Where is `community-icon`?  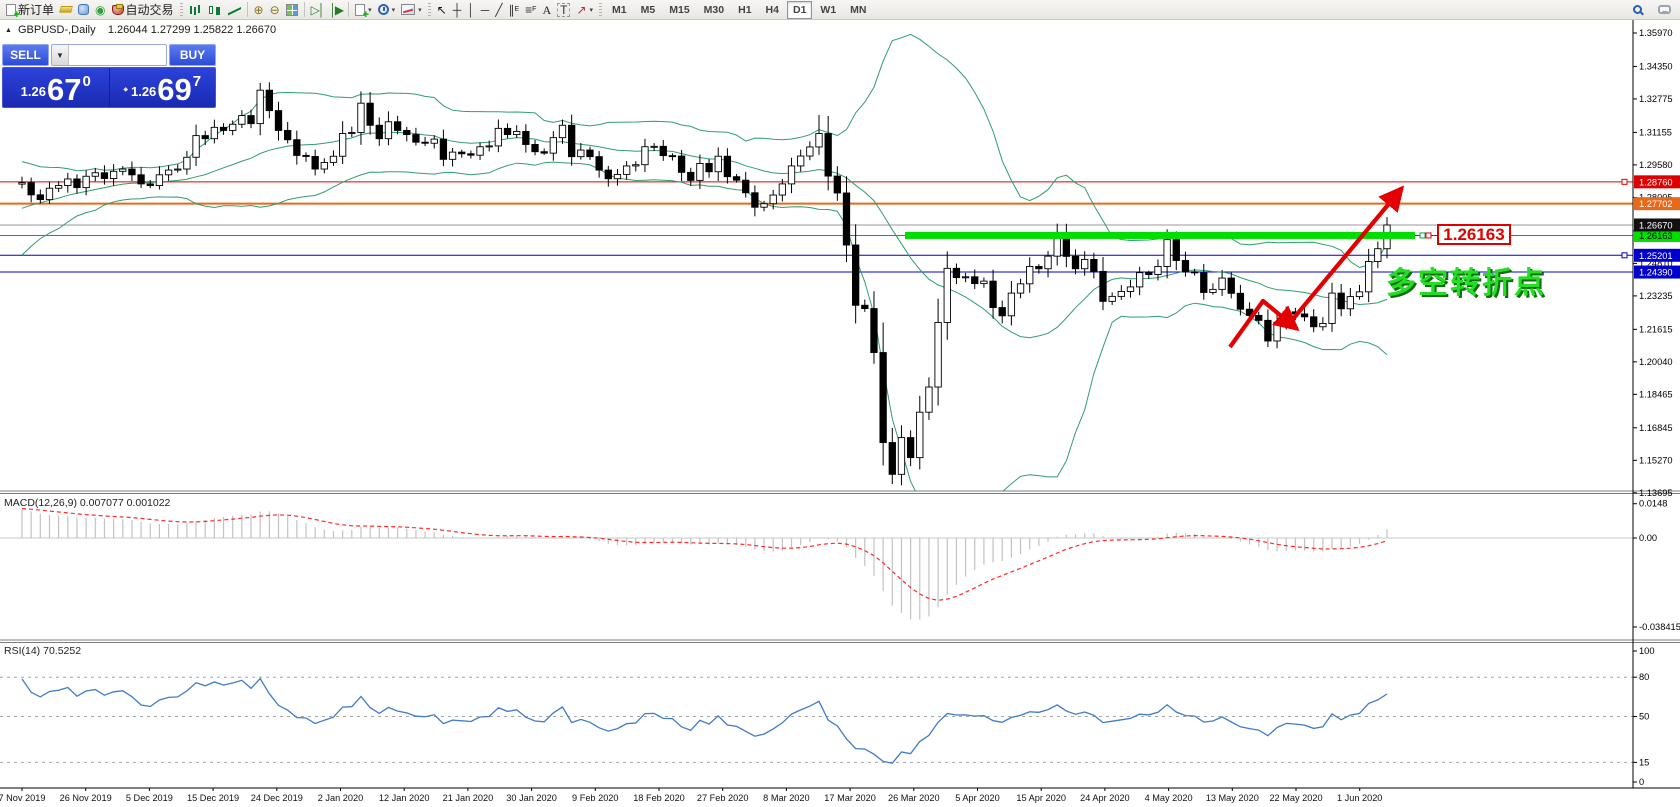 community-icon is located at coordinates (84, 9).